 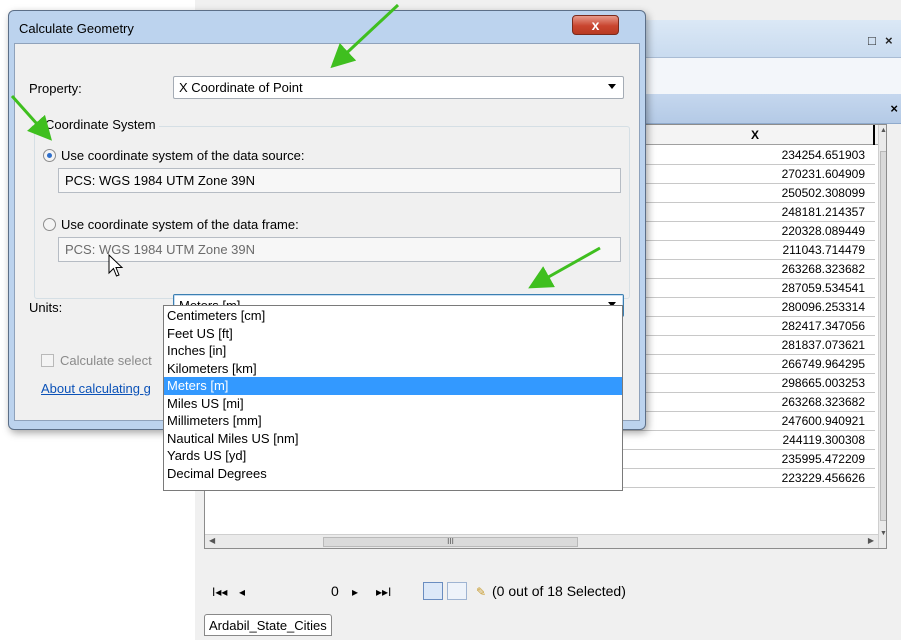 What do you see at coordinates (339, 249) in the screenshot?
I see `frame-cs-field: PCS: WGS 1984 UTM Zone 39N` at bounding box center [339, 249].